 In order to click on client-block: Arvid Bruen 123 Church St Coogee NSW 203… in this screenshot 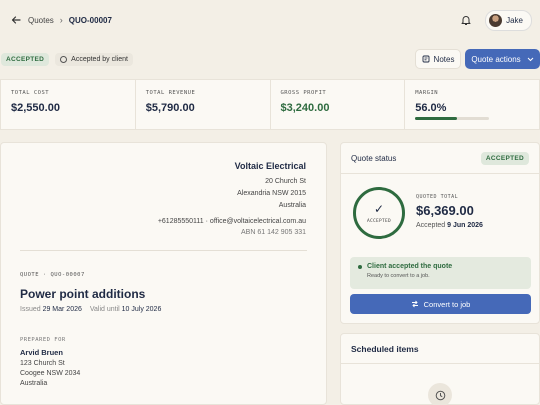, I will do `click(50, 367)`.